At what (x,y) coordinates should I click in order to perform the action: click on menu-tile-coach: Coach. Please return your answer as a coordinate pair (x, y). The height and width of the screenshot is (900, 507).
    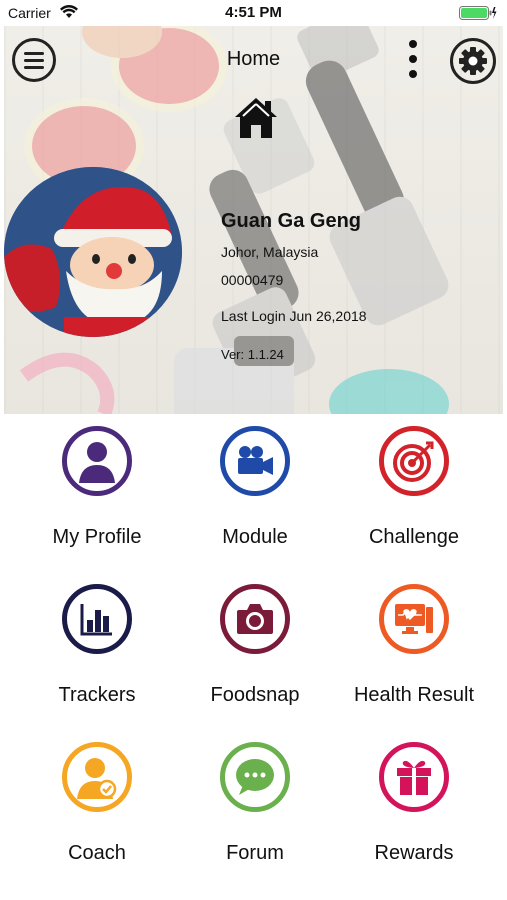
    Looking at the image, I should click on (97, 805).